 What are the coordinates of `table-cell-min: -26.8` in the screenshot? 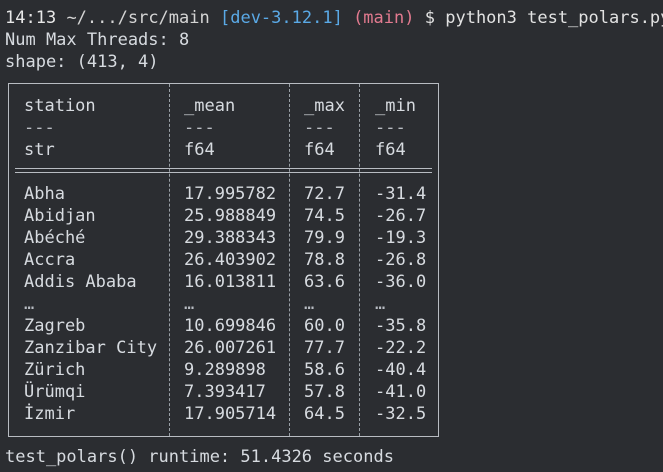 It's located at (401, 260).